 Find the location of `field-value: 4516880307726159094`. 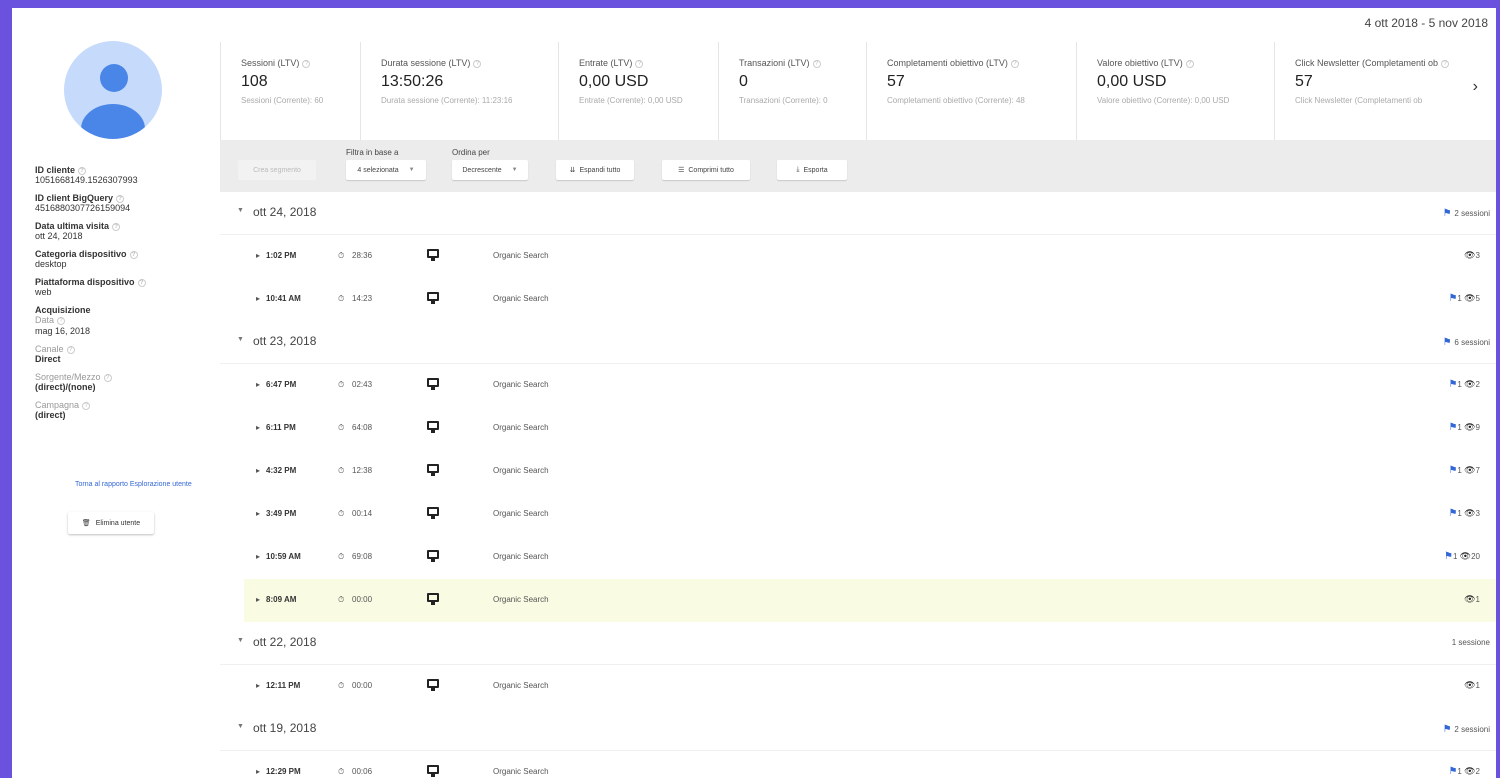

field-value: 4516880307726159094 is located at coordinates (83, 208).